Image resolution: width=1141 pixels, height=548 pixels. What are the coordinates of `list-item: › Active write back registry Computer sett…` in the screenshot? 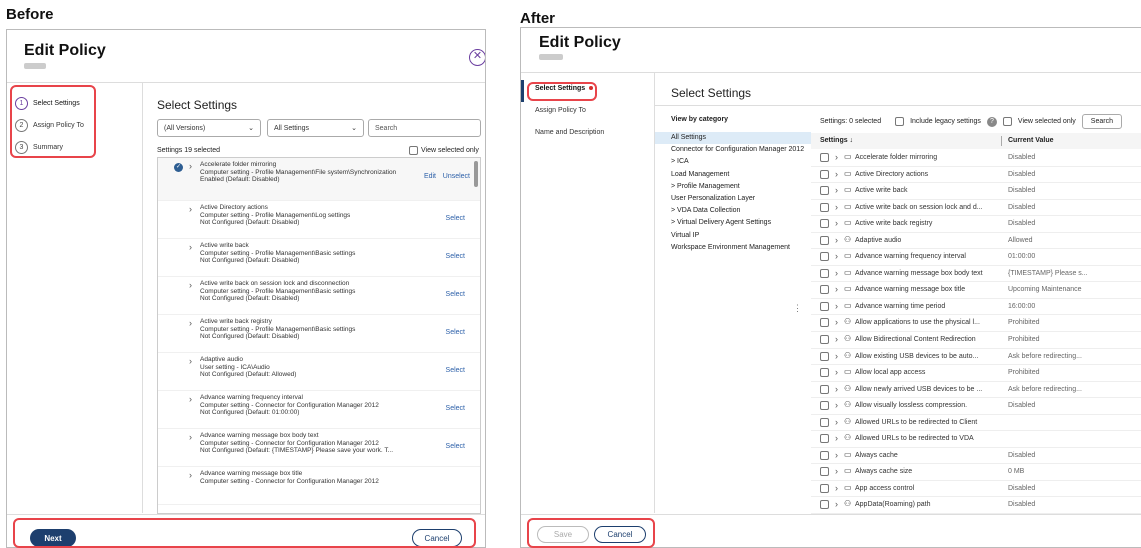 It's located at (319, 334).